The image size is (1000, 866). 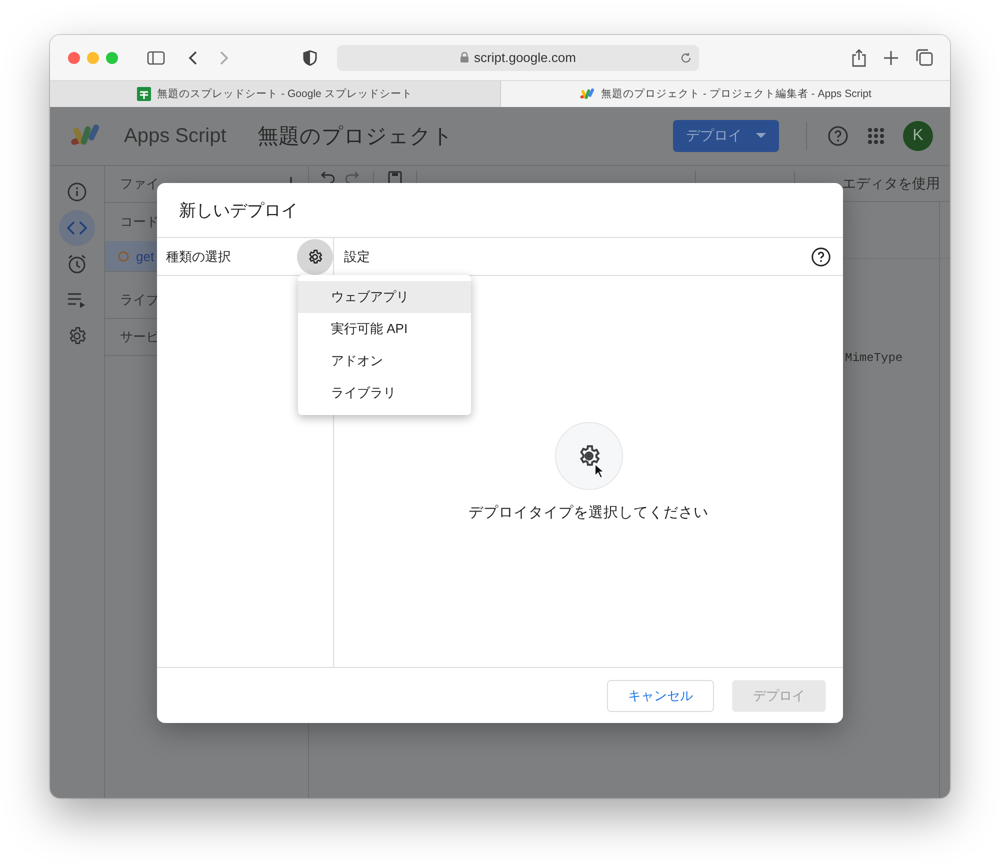 What do you see at coordinates (876, 136) in the screenshot?
I see `apps-grid-icon` at bounding box center [876, 136].